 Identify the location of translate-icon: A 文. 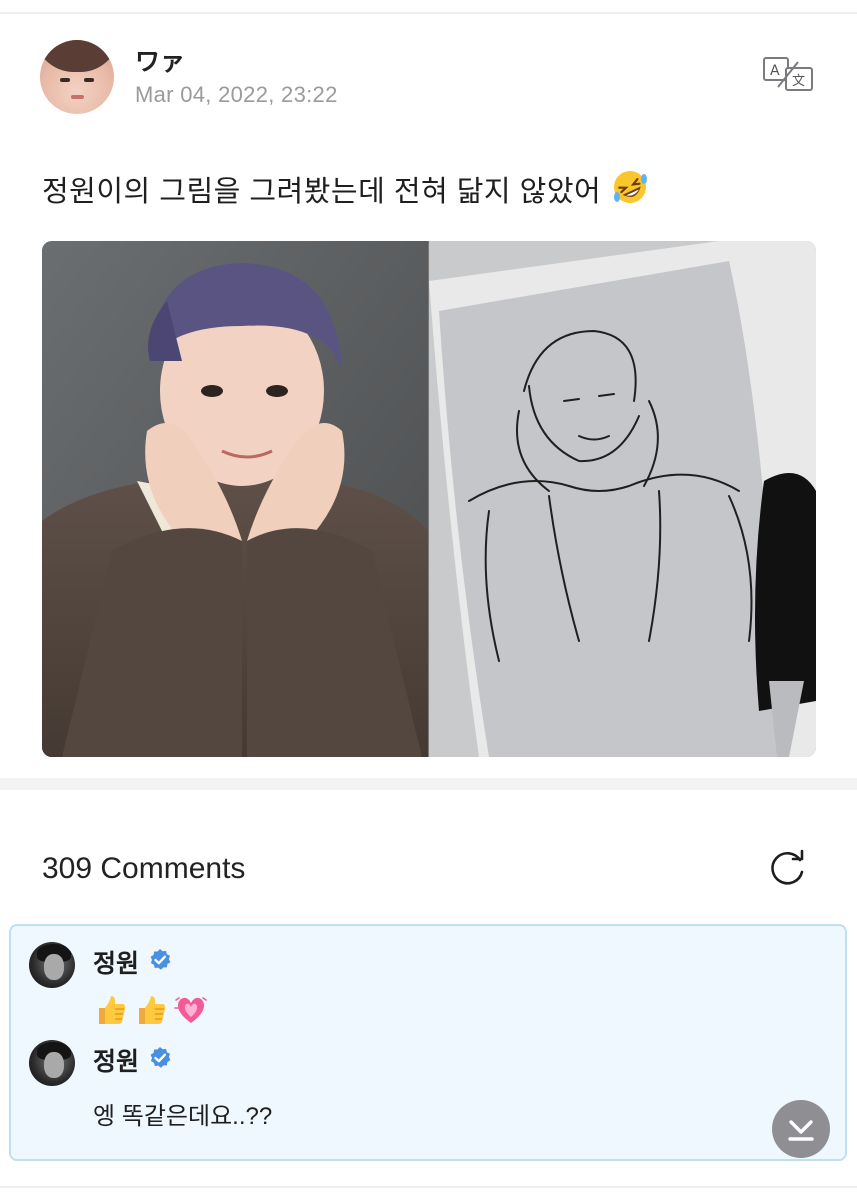
(788, 74).